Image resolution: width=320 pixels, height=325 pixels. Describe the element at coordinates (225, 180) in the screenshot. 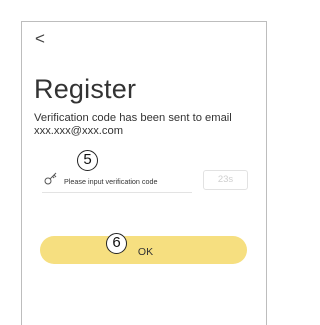

I see `resend-timer-button: 23s` at that location.